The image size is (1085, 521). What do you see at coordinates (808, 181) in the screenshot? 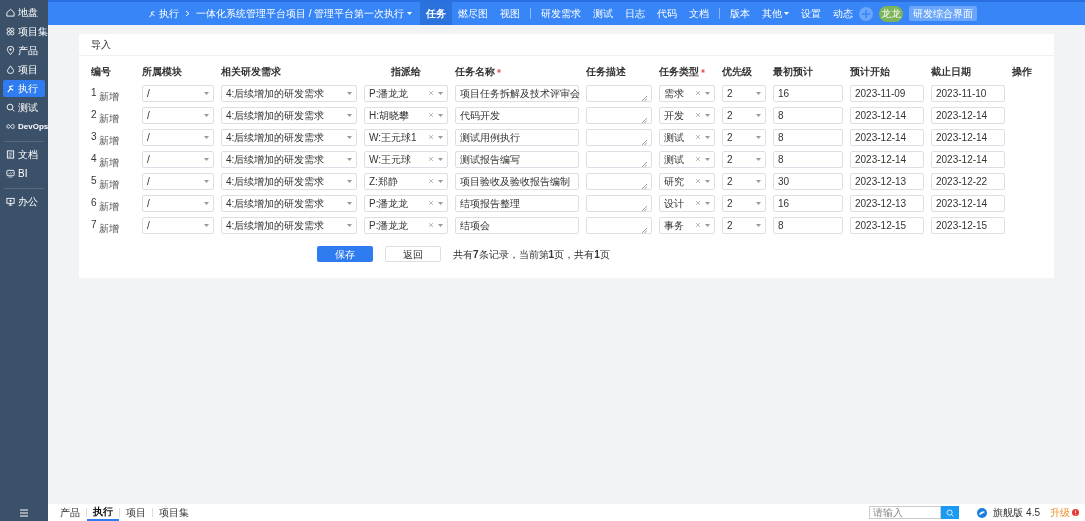
I see `input-field: 30` at bounding box center [808, 181].